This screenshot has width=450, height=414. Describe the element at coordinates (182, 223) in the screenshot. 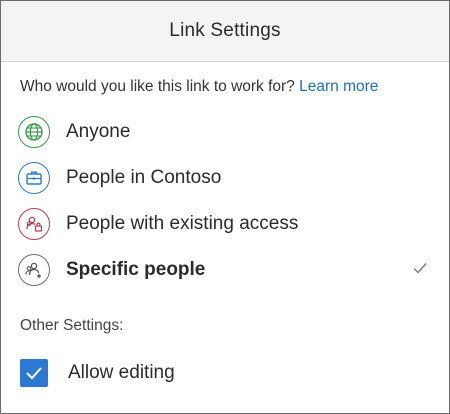

I see `option-people-with-existing-access-label: People with existing access` at that location.